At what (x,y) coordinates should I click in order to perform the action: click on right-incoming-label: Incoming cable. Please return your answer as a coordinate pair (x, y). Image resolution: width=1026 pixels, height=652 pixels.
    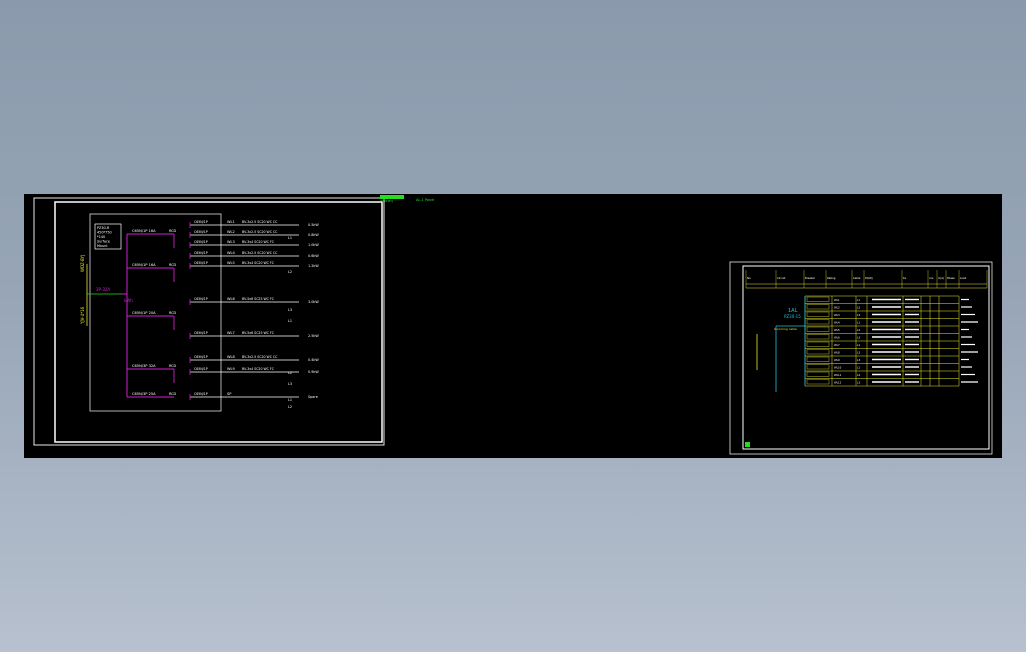
    Looking at the image, I should click on (785, 329).